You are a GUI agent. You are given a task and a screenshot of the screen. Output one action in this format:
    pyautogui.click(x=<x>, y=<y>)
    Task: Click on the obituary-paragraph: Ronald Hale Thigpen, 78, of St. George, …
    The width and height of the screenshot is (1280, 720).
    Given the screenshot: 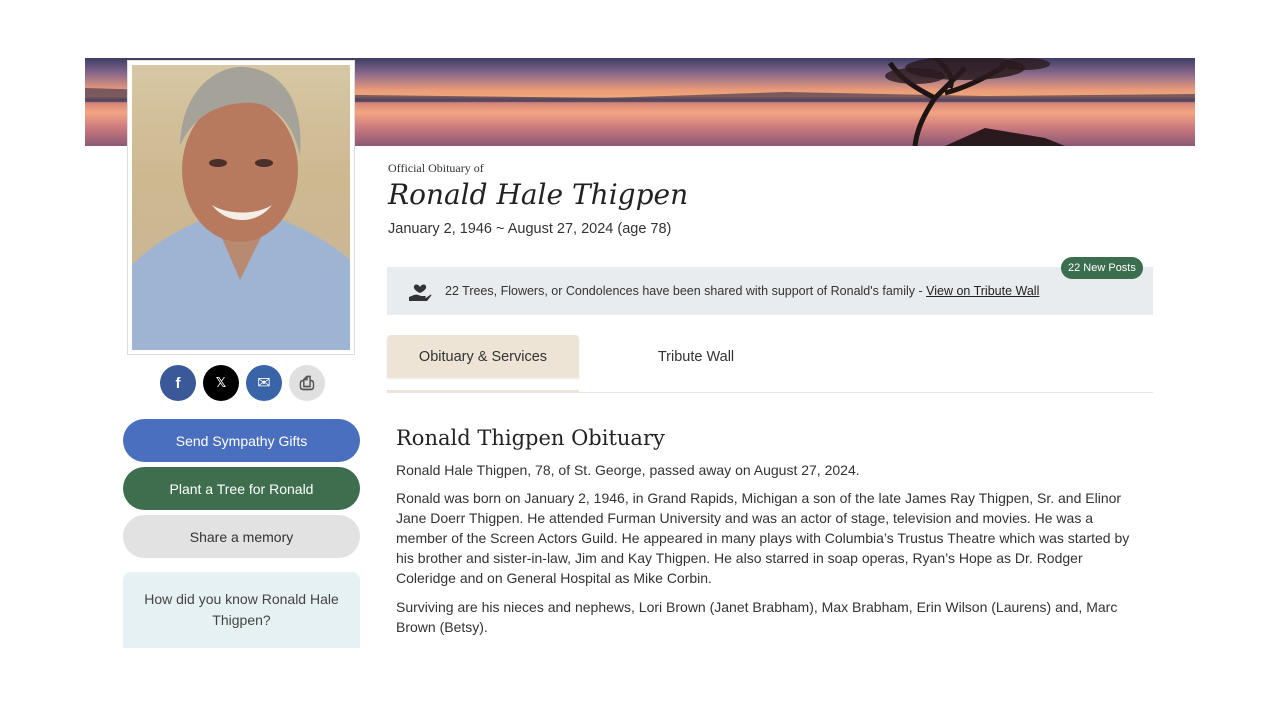 What is the action you would take?
    pyautogui.click(x=628, y=470)
    